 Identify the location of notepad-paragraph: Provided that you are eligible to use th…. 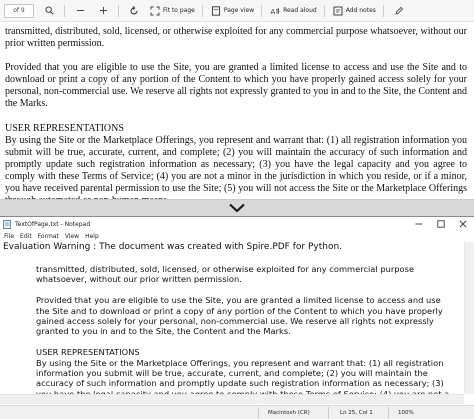
(239, 316).